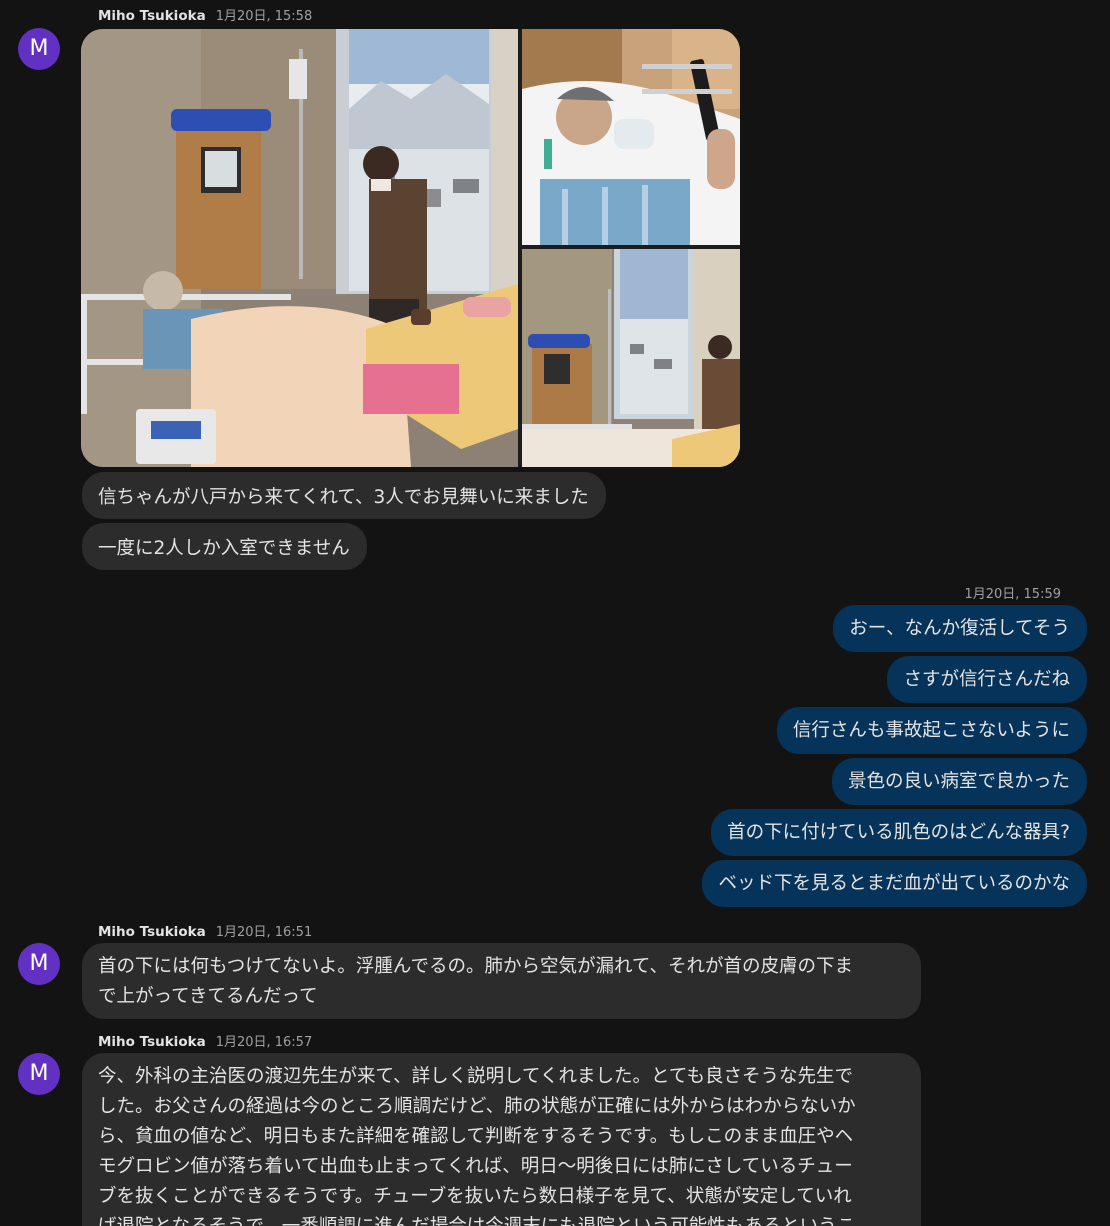 Image resolution: width=1110 pixels, height=1226 pixels. Describe the element at coordinates (264, 16) in the screenshot. I see `message-timestamp: 1月20日, 15:58` at that location.